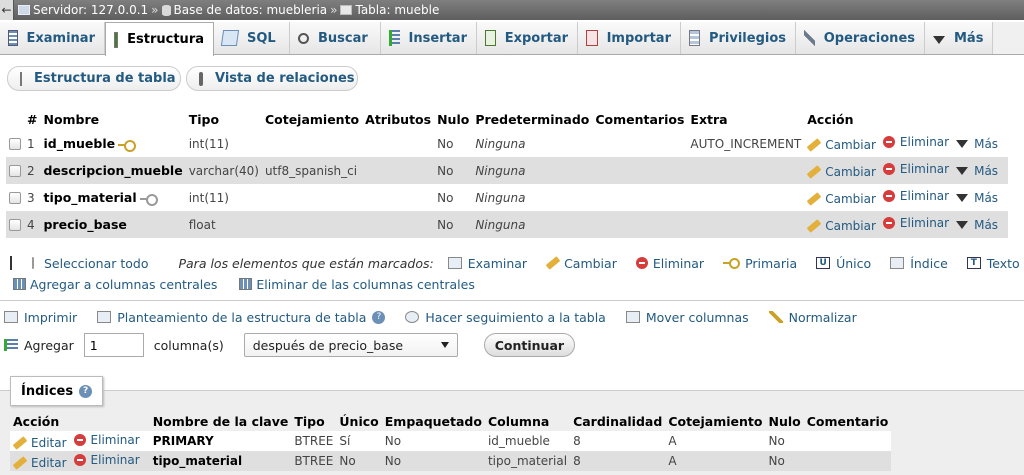 The width and height of the screenshot is (1024, 475). What do you see at coordinates (306, 263) in the screenshot?
I see `with-selected-label: Para los elementos que están marcados:` at bounding box center [306, 263].